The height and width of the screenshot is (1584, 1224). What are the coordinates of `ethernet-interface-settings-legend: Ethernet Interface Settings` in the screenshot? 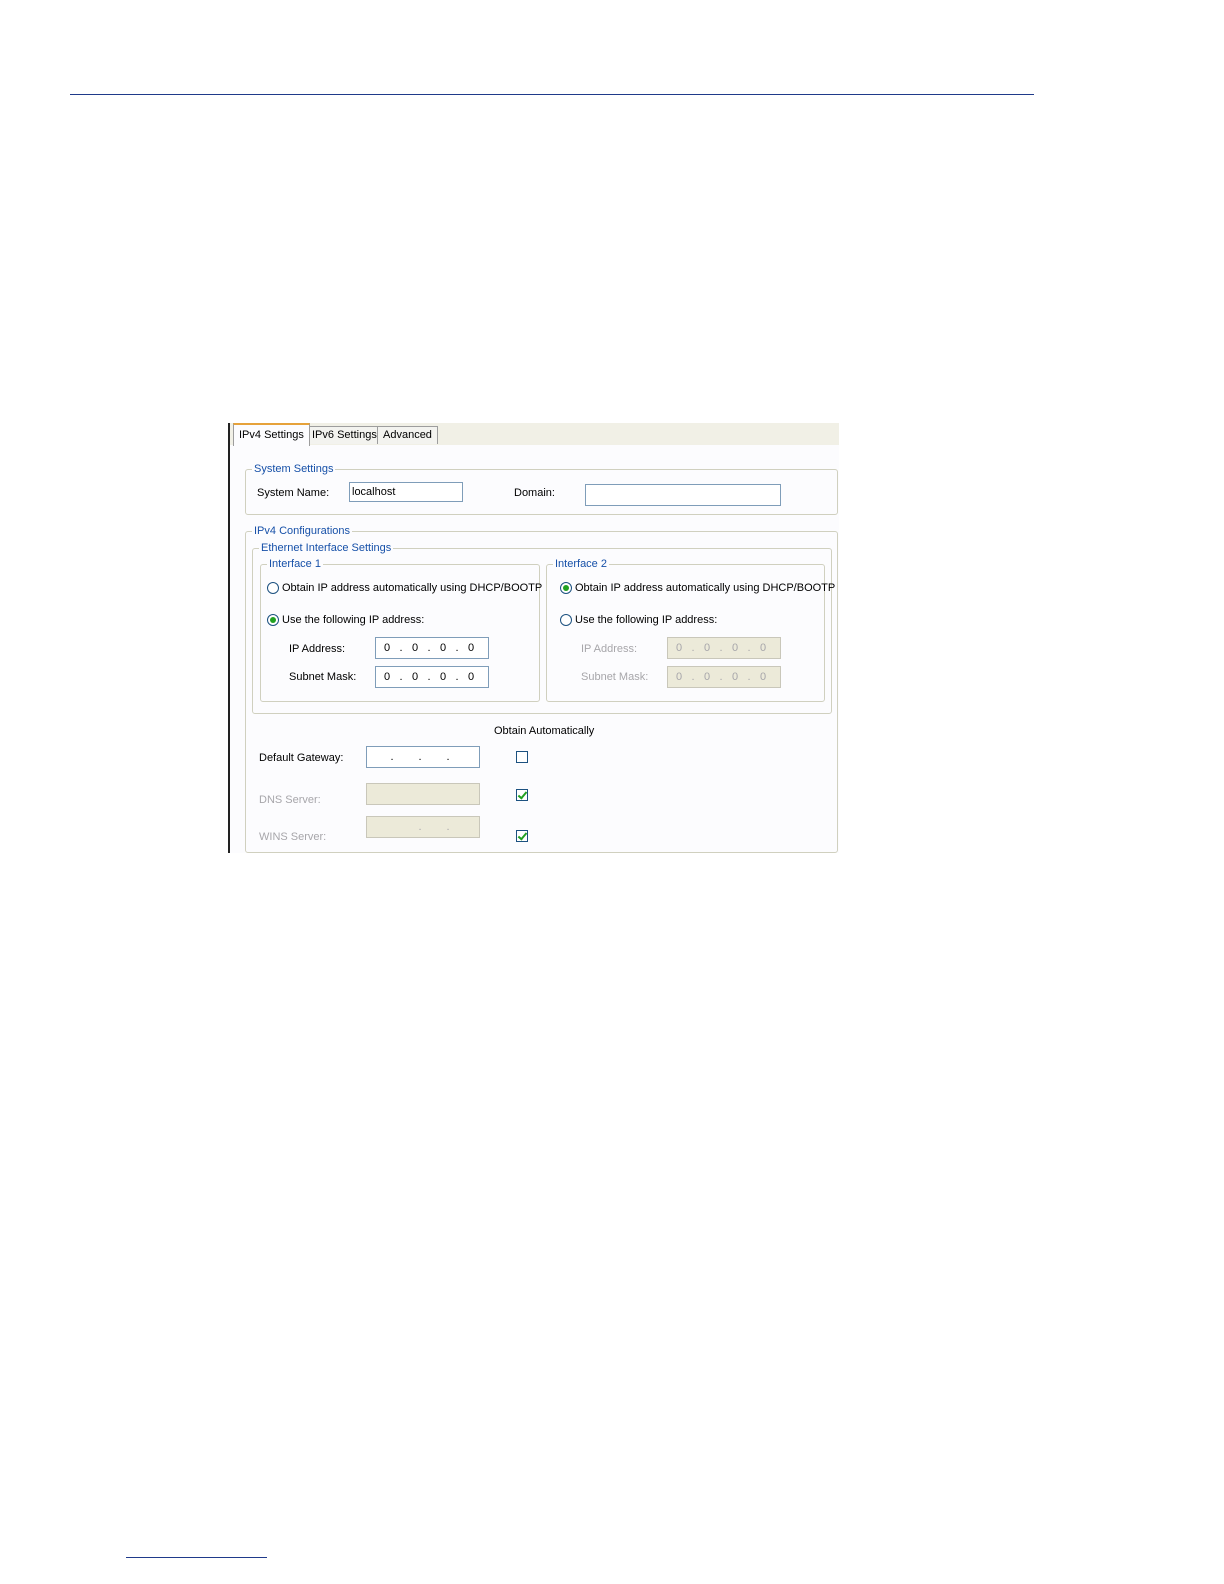 It's located at (326, 548).